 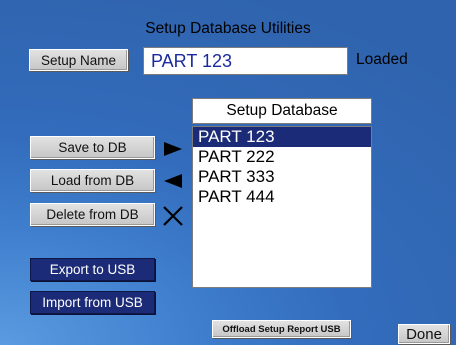 What do you see at coordinates (228, 28) in the screenshot?
I see `page-title: Setup Database Utilities` at bounding box center [228, 28].